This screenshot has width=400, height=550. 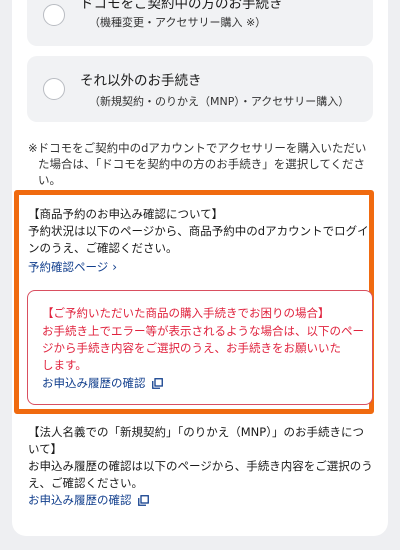 I want to click on note-line: い。, so click(x=49, y=180).